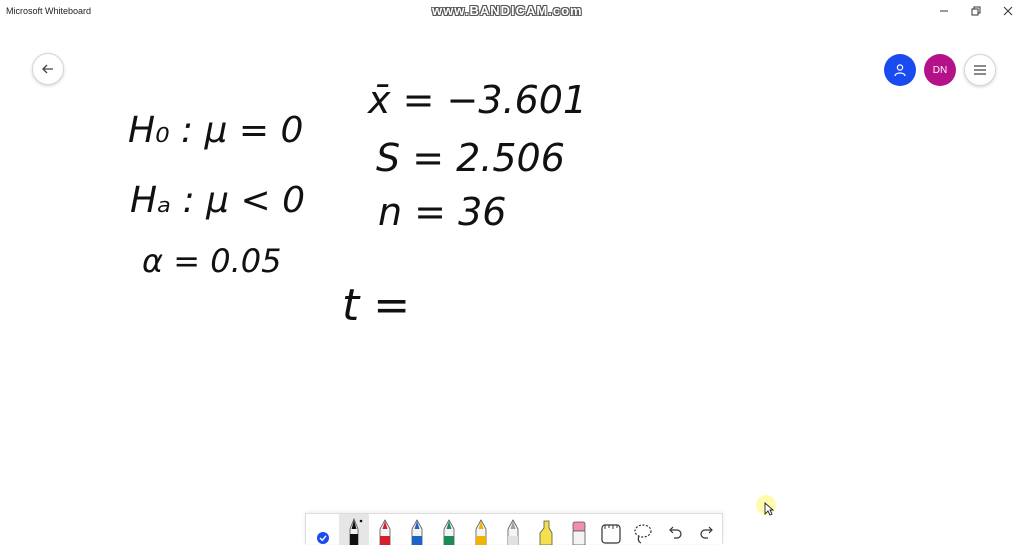  I want to click on pen-yellow-tool, so click(481, 529).